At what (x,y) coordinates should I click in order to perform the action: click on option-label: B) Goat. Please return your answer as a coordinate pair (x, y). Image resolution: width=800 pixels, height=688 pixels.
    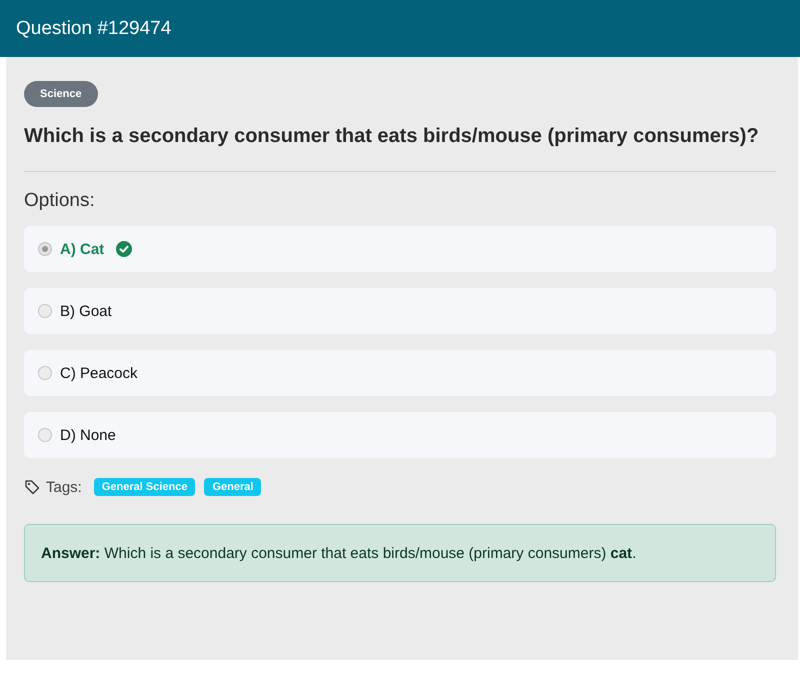
    Looking at the image, I should click on (86, 311).